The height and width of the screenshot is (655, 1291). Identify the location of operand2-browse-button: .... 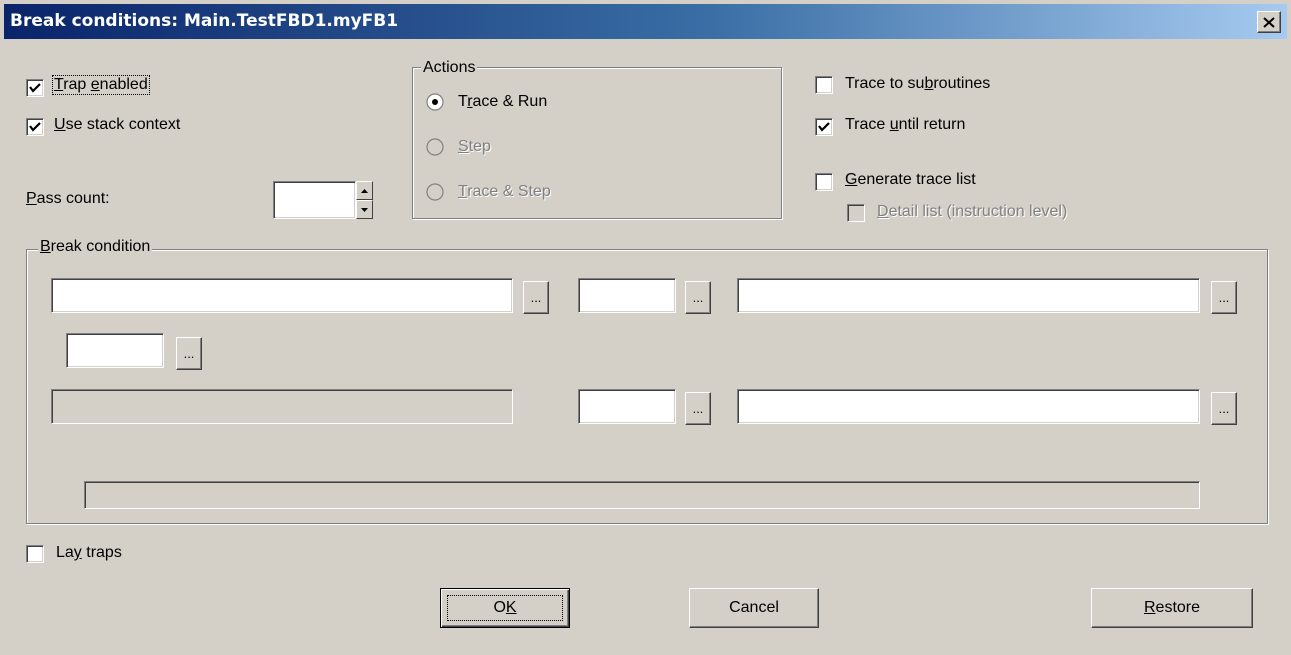
(1224, 297).